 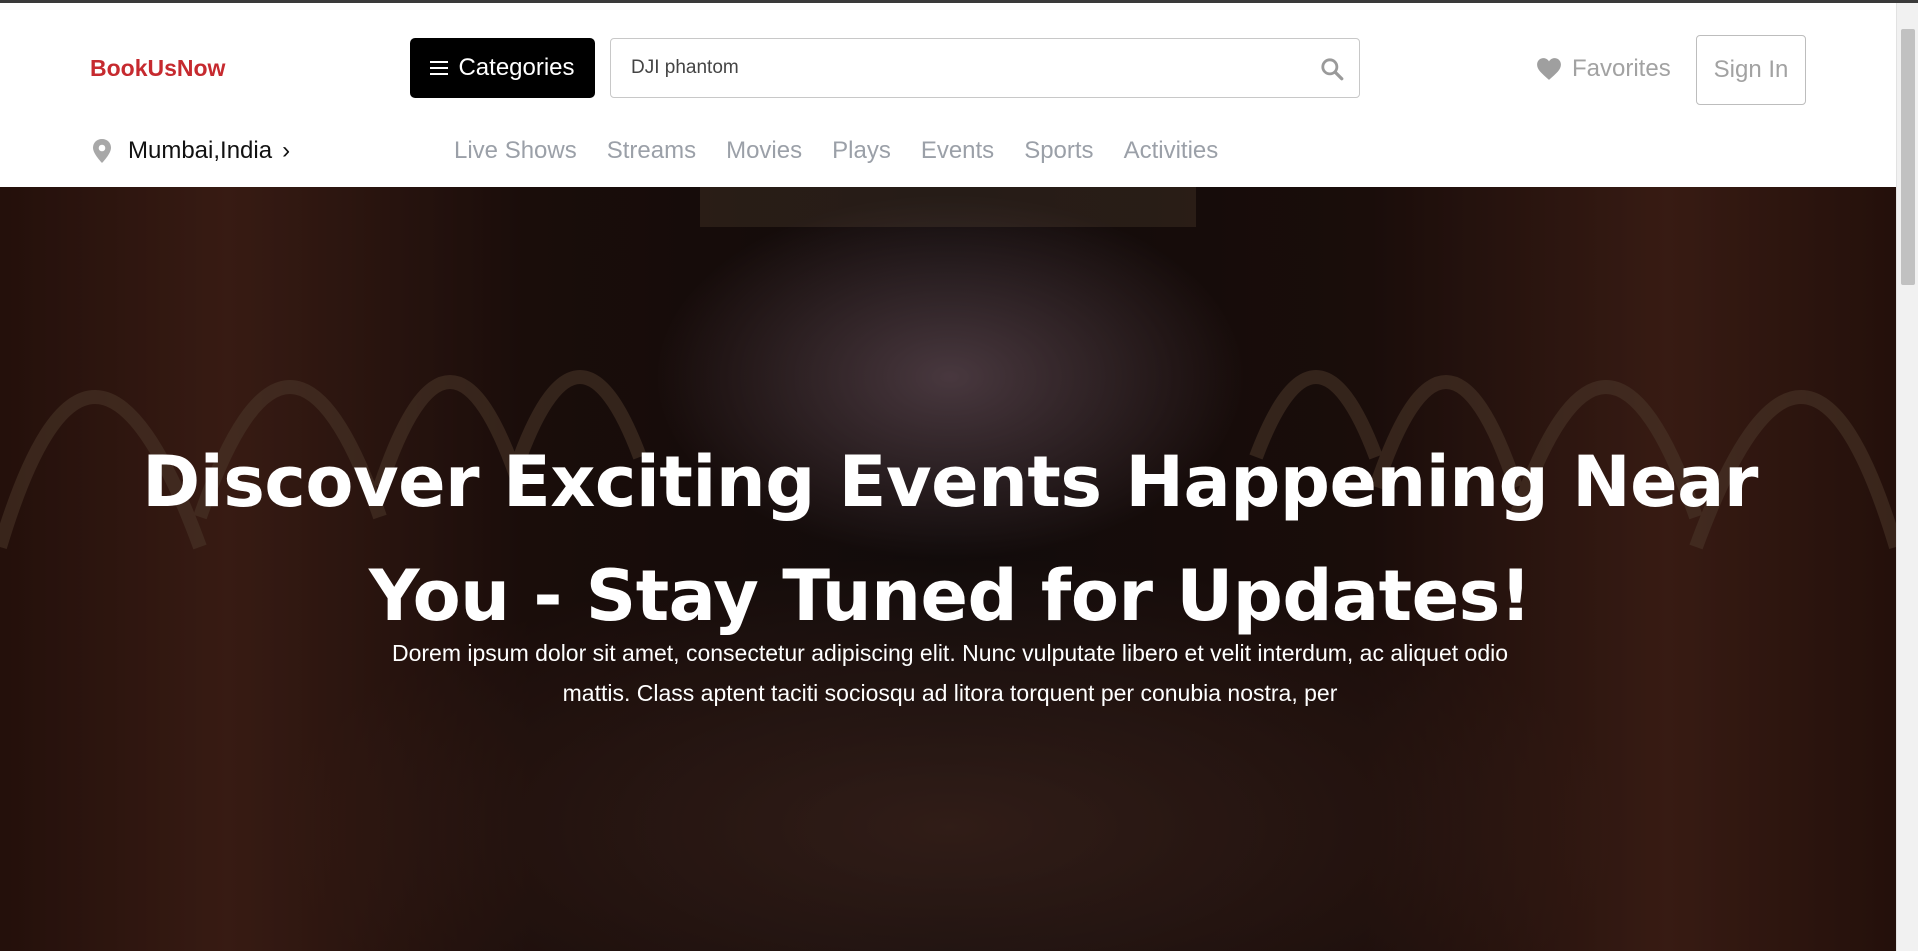 I want to click on nav-item-plays: Plays, so click(x=861, y=151).